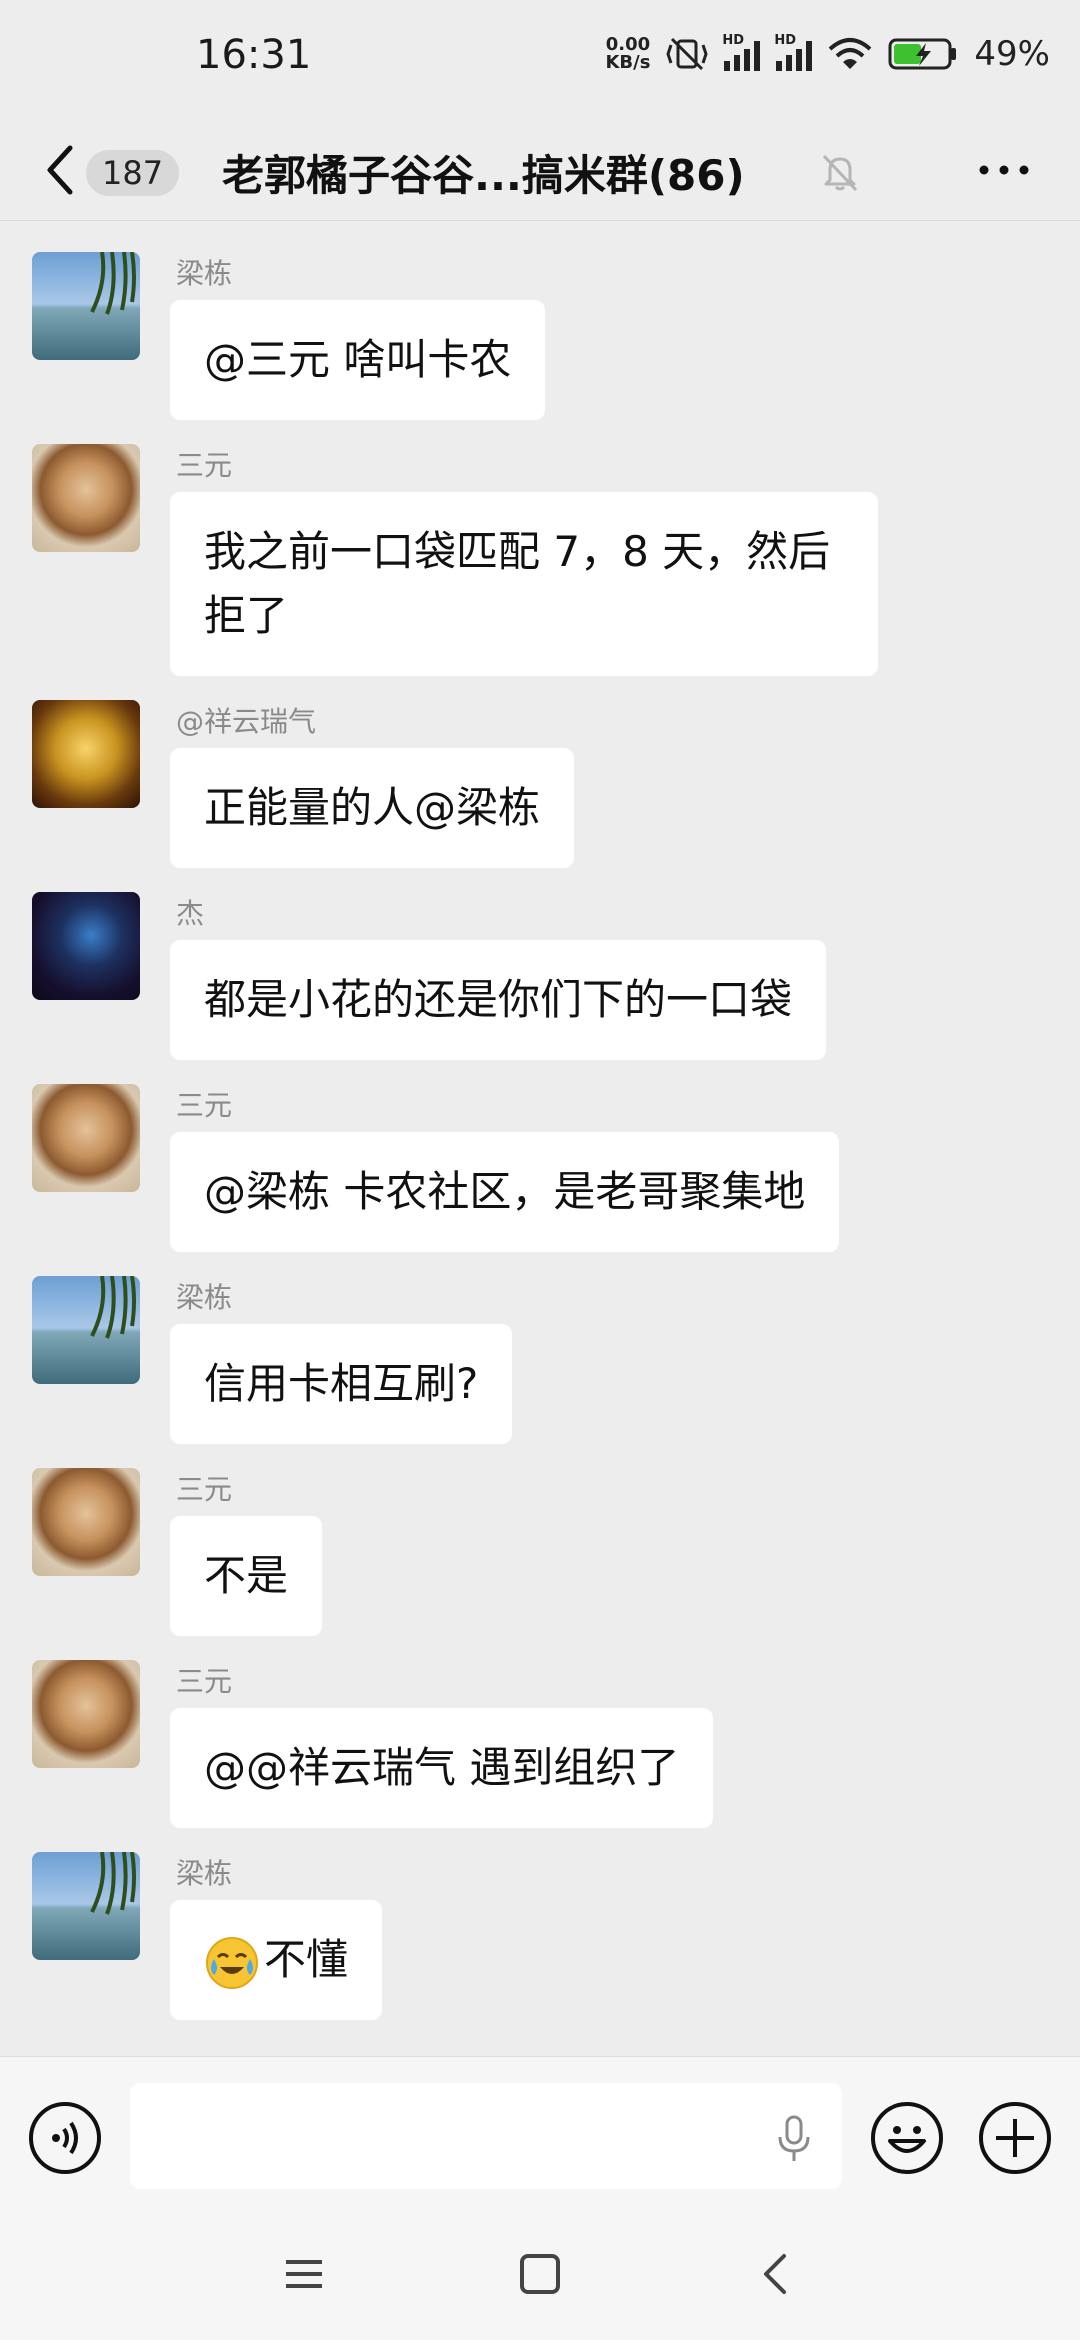 The height and width of the screenshot is (2340, 1080). What do you see at coordinates (850, 53) in the screenshot?
I see `wifi-icon` at bounding box center [850, 53].